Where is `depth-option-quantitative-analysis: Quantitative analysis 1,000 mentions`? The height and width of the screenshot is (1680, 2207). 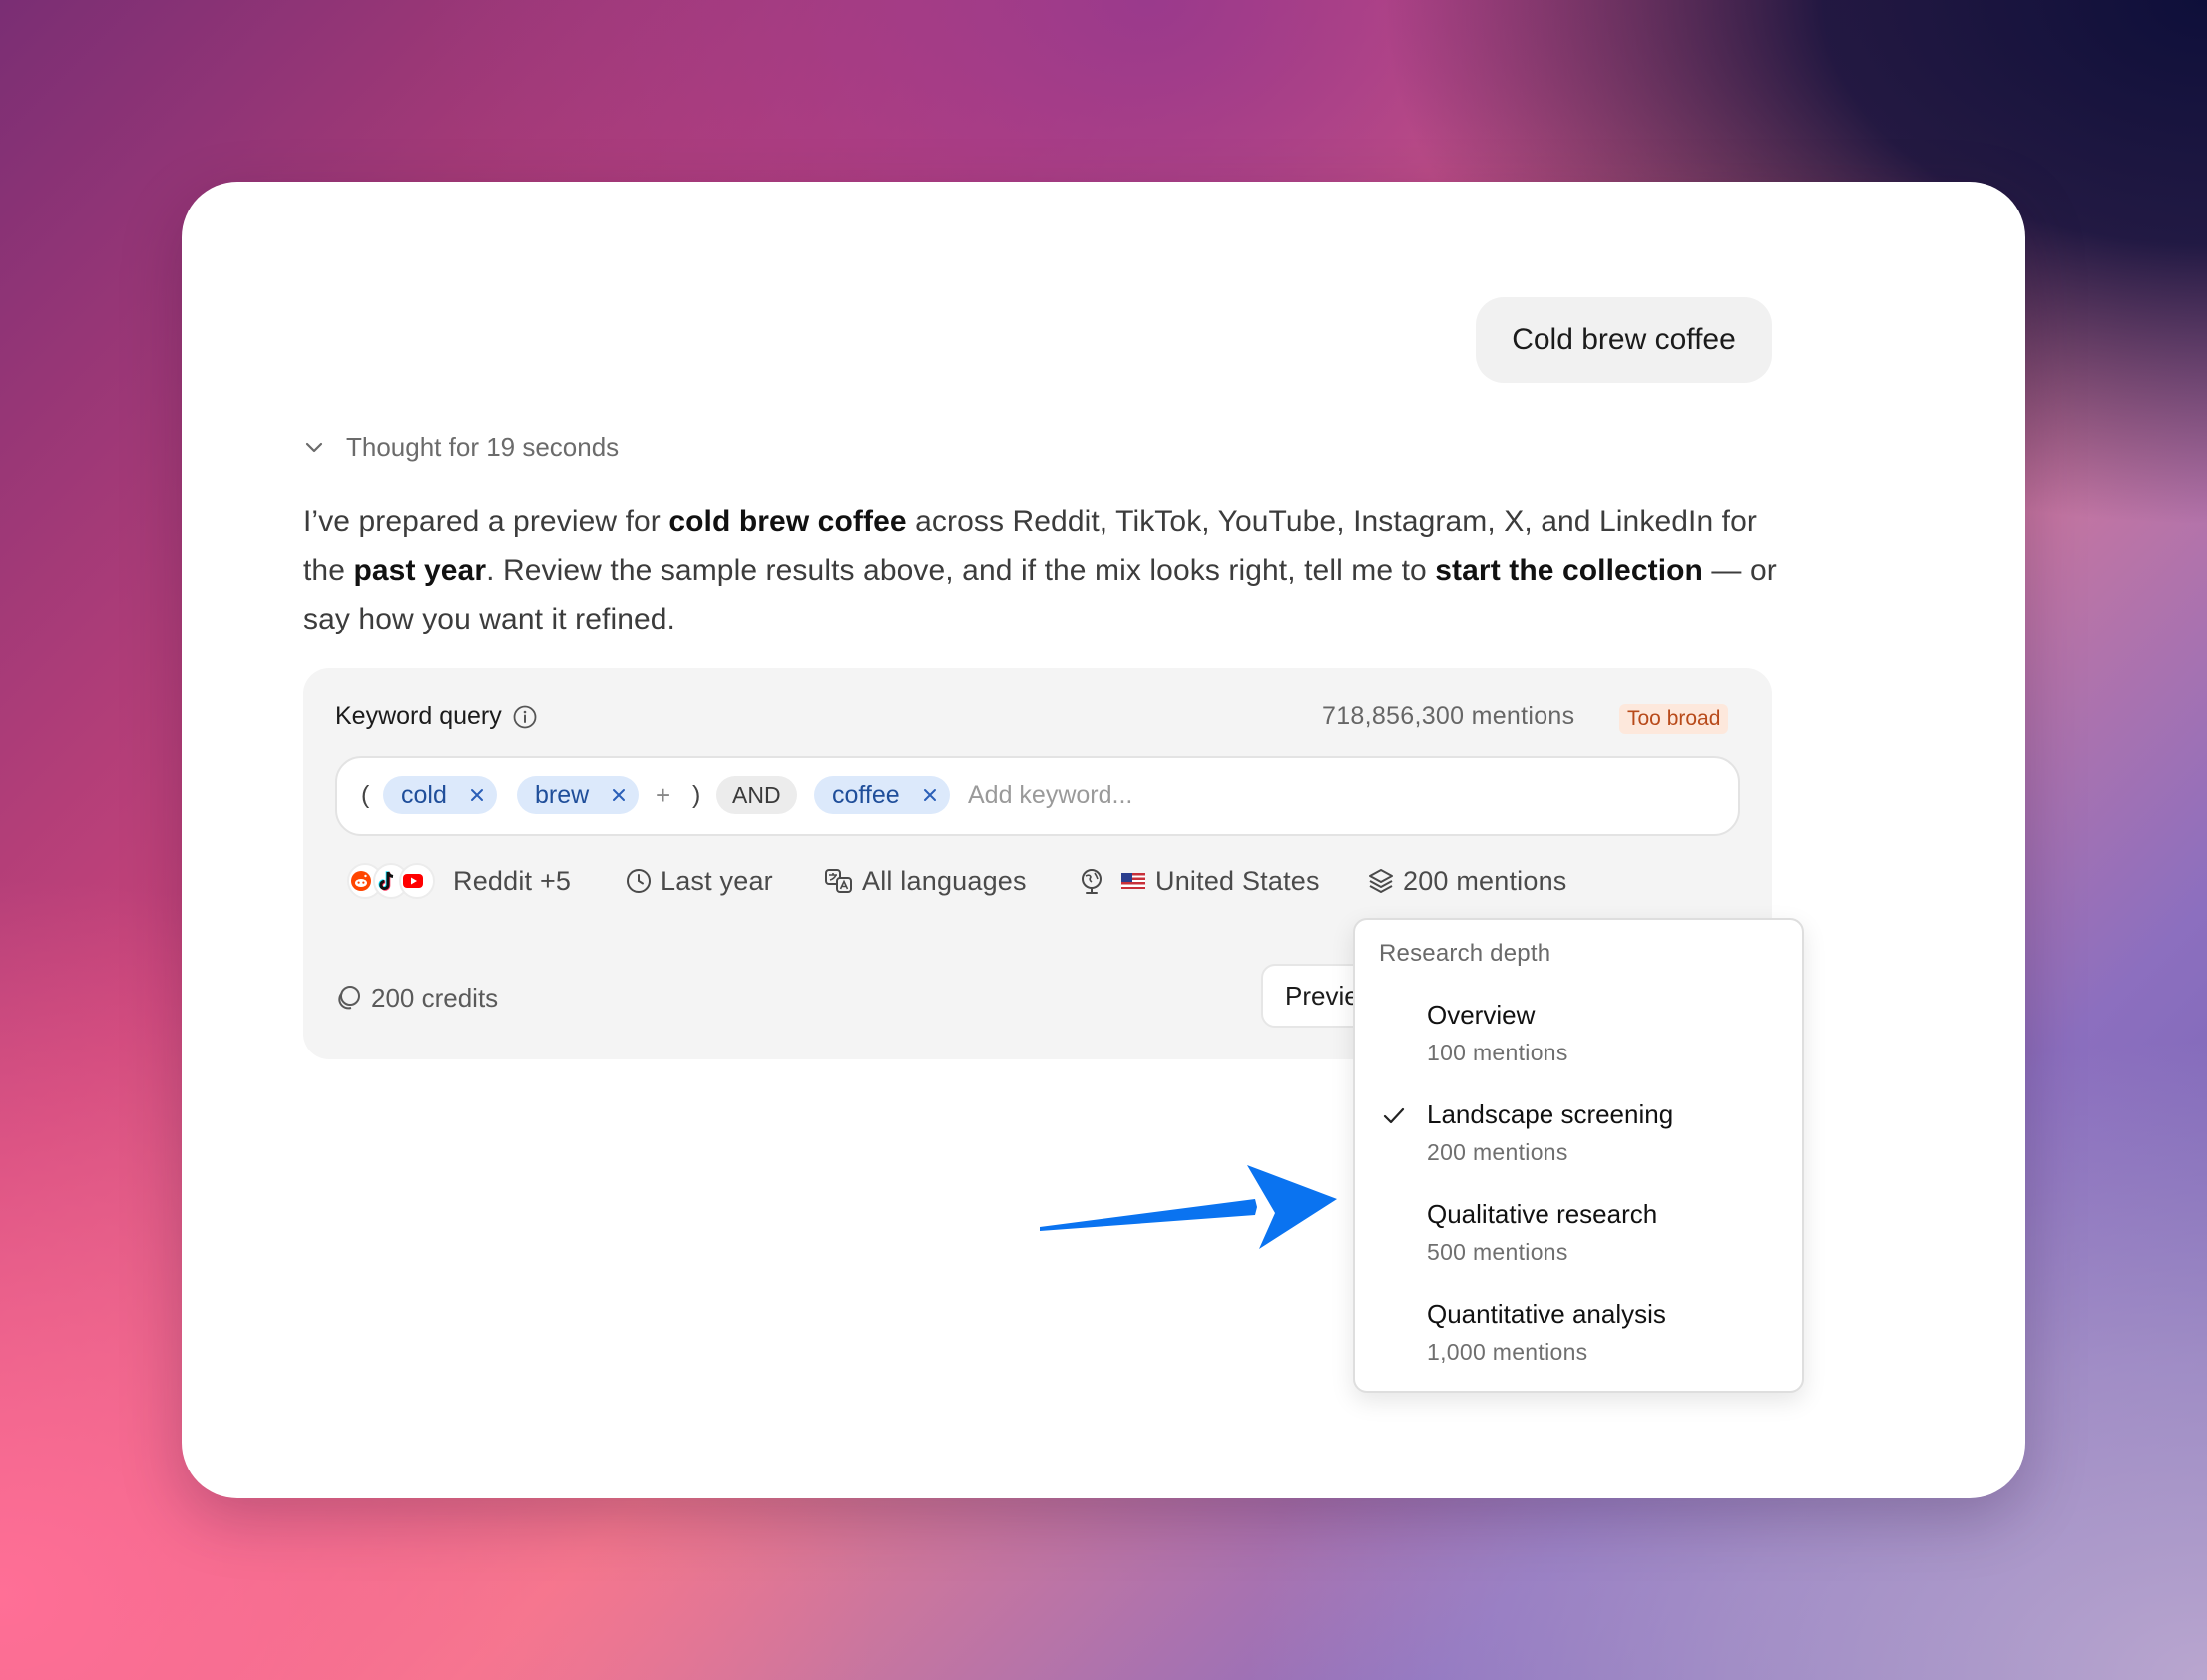 depth-option-quantitative-analysis: Quantitative analysis 1,000 mentions is located at coordinates (1576, 1349).